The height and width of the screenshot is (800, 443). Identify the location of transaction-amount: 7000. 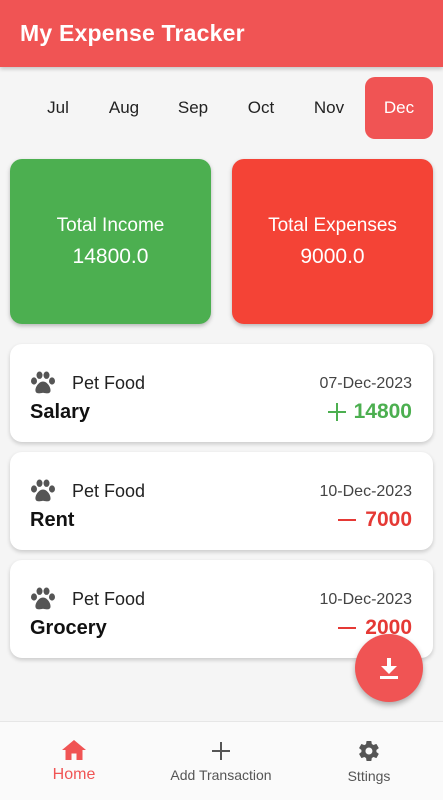
(375, 520).